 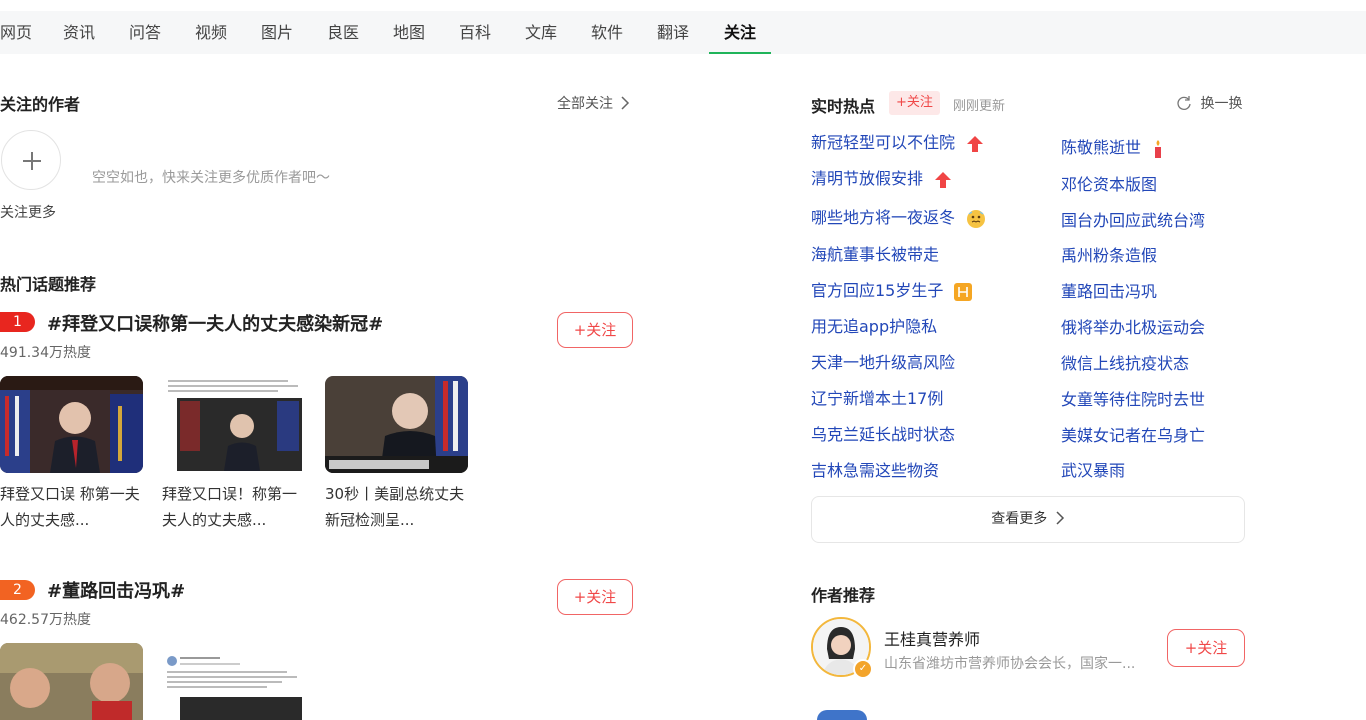 I want to click on video-thumbnail-2-image, so click(x=233, y=424).